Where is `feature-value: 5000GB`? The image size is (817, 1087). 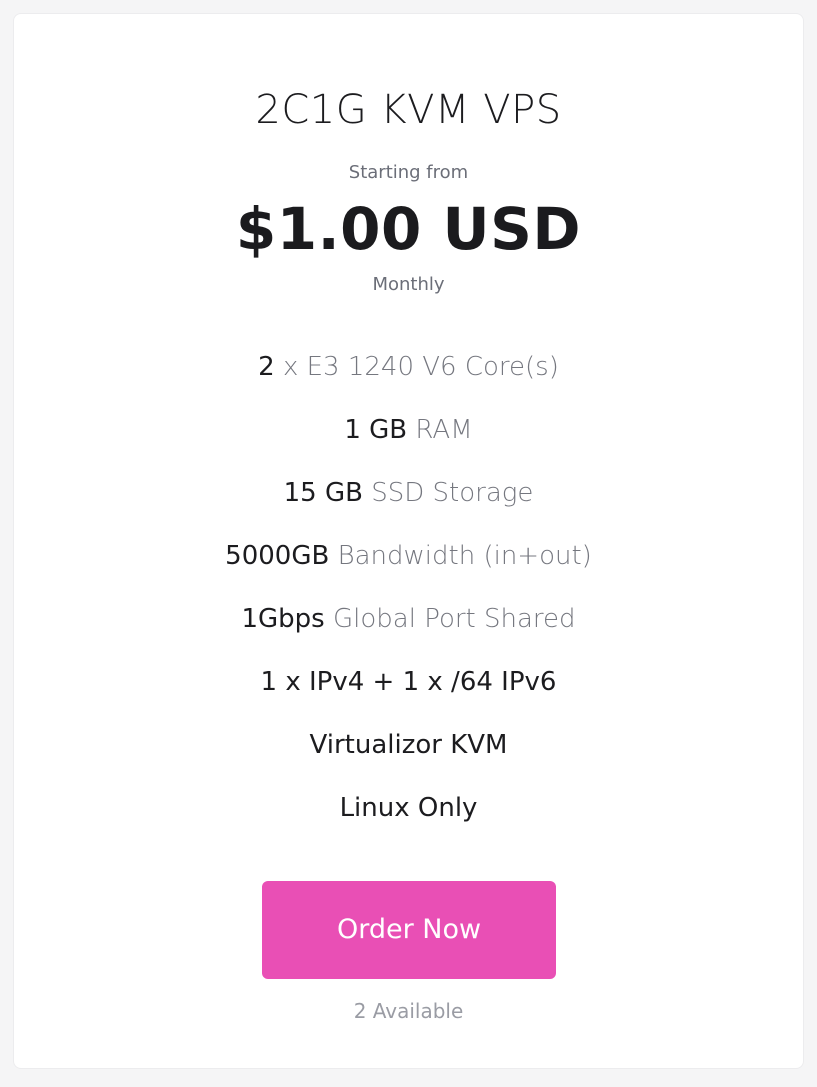 feature-value: 5000GB is located at coordinates (277, 556).